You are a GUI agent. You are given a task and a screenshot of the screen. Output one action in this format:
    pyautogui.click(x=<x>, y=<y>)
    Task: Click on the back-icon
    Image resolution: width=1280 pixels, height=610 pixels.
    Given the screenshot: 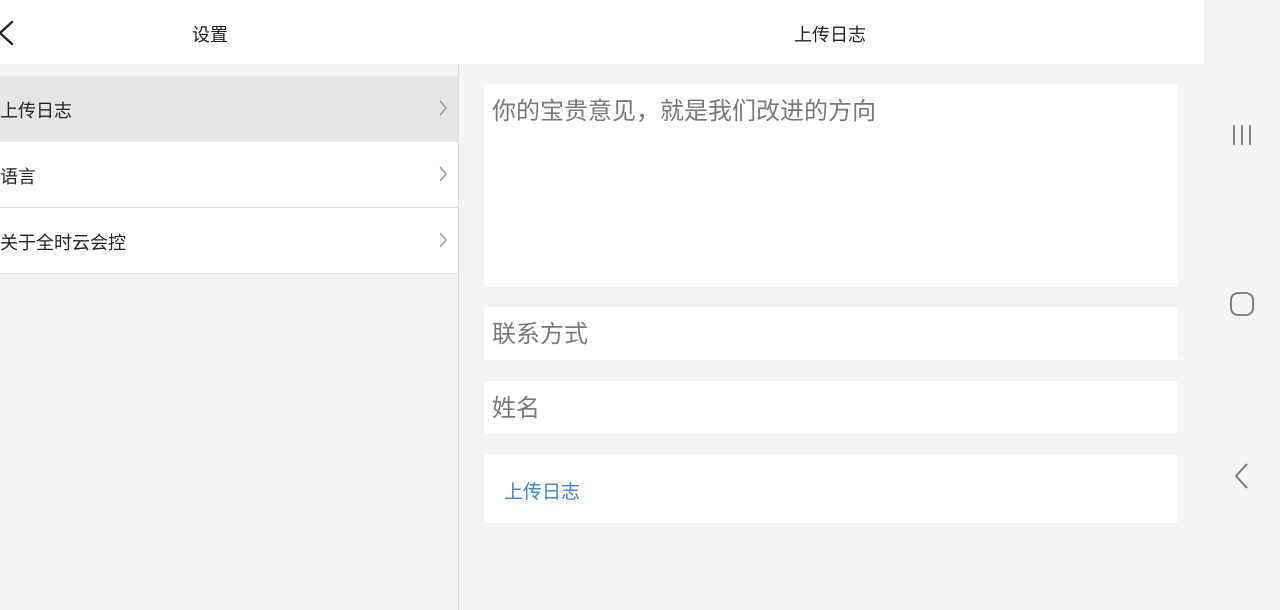 What is the action you would take?
    pyautogui.click(x=1241, y=476)
    